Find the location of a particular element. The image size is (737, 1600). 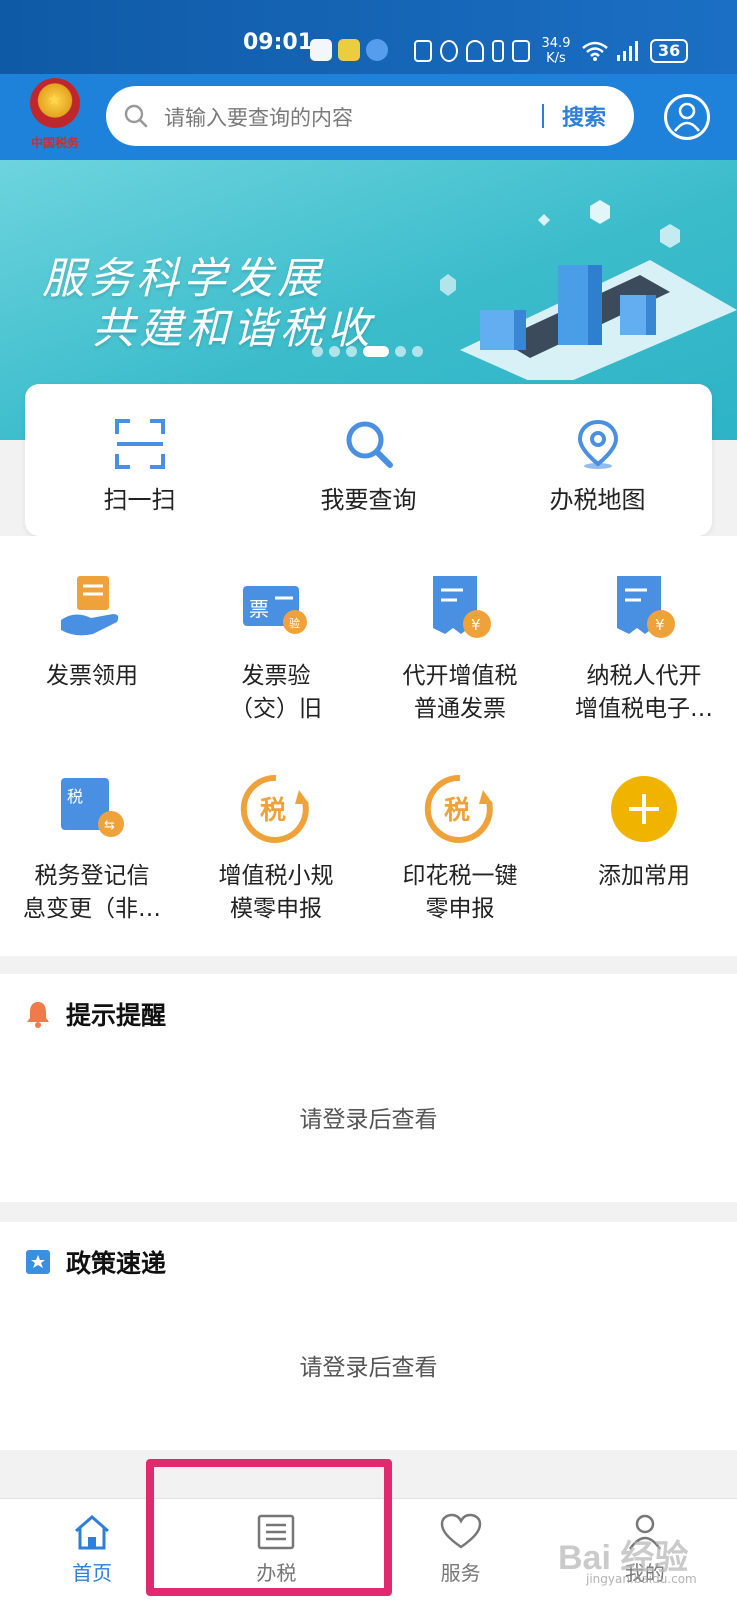

vat-zero-declare-icon: 税 is located at coordinates (274, 808).